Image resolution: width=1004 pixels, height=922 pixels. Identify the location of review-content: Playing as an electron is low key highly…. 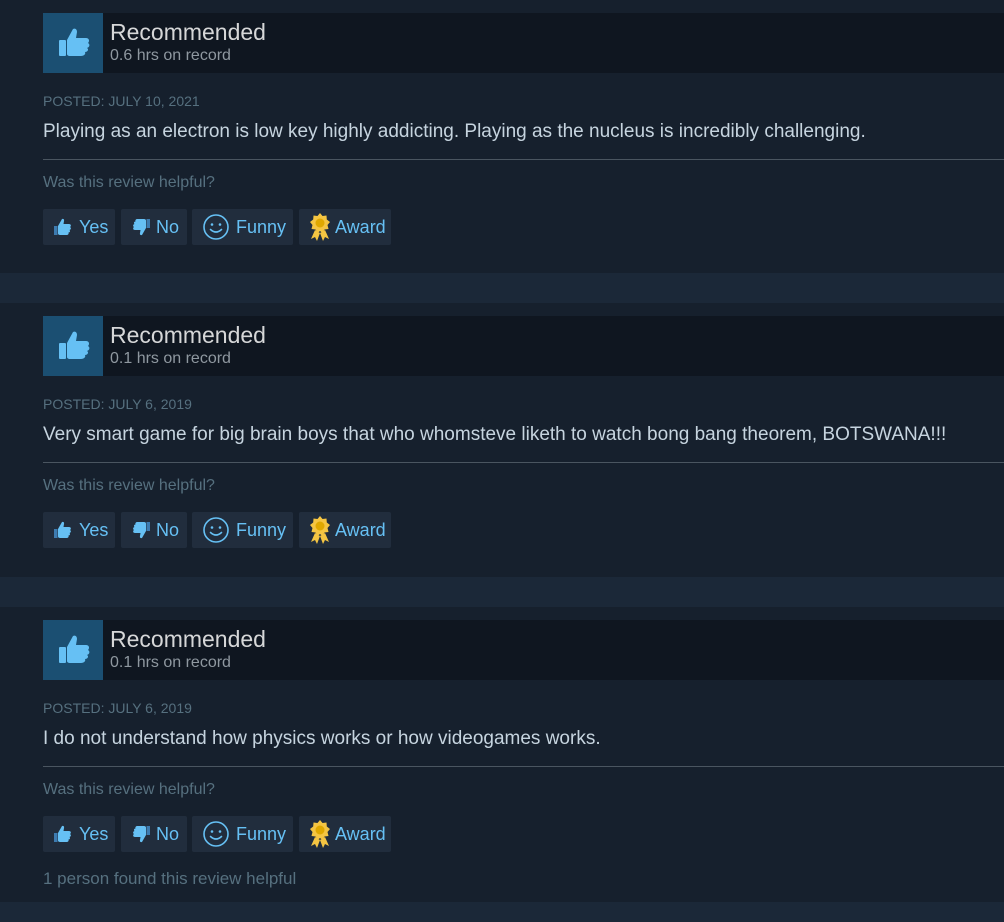
(454, 131).